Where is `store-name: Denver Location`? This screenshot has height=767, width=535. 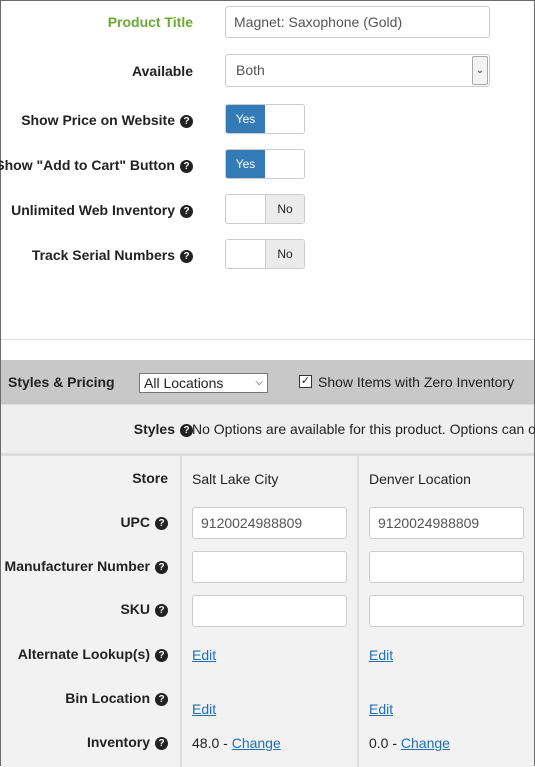
store-name: Denver Location is located at coordinates (420, 479).